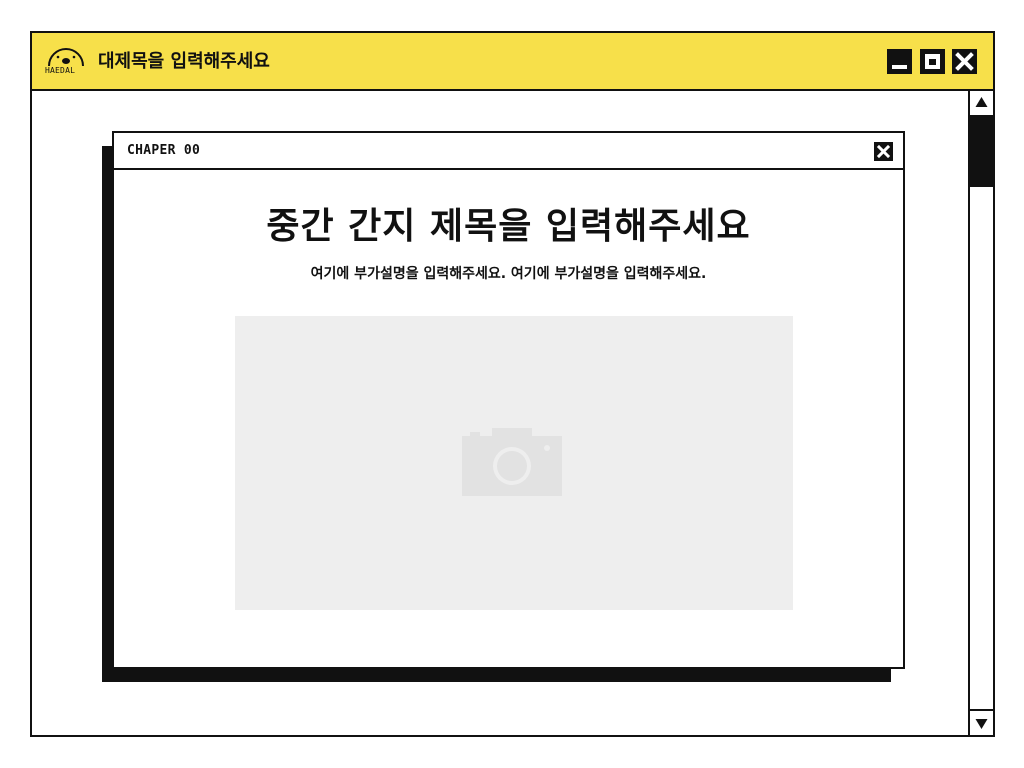 The width and height of the screenshot is (1024, 768). I want to click on scrollbar, so click(980, 413).